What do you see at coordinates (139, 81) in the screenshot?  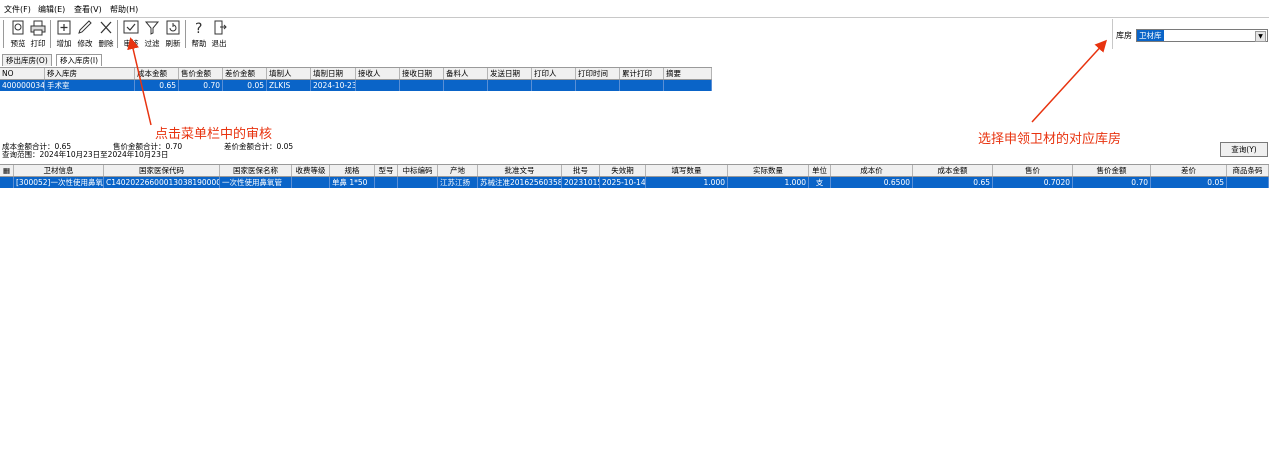 I see `arrow-to-audit` at bounding box center [139, 81].